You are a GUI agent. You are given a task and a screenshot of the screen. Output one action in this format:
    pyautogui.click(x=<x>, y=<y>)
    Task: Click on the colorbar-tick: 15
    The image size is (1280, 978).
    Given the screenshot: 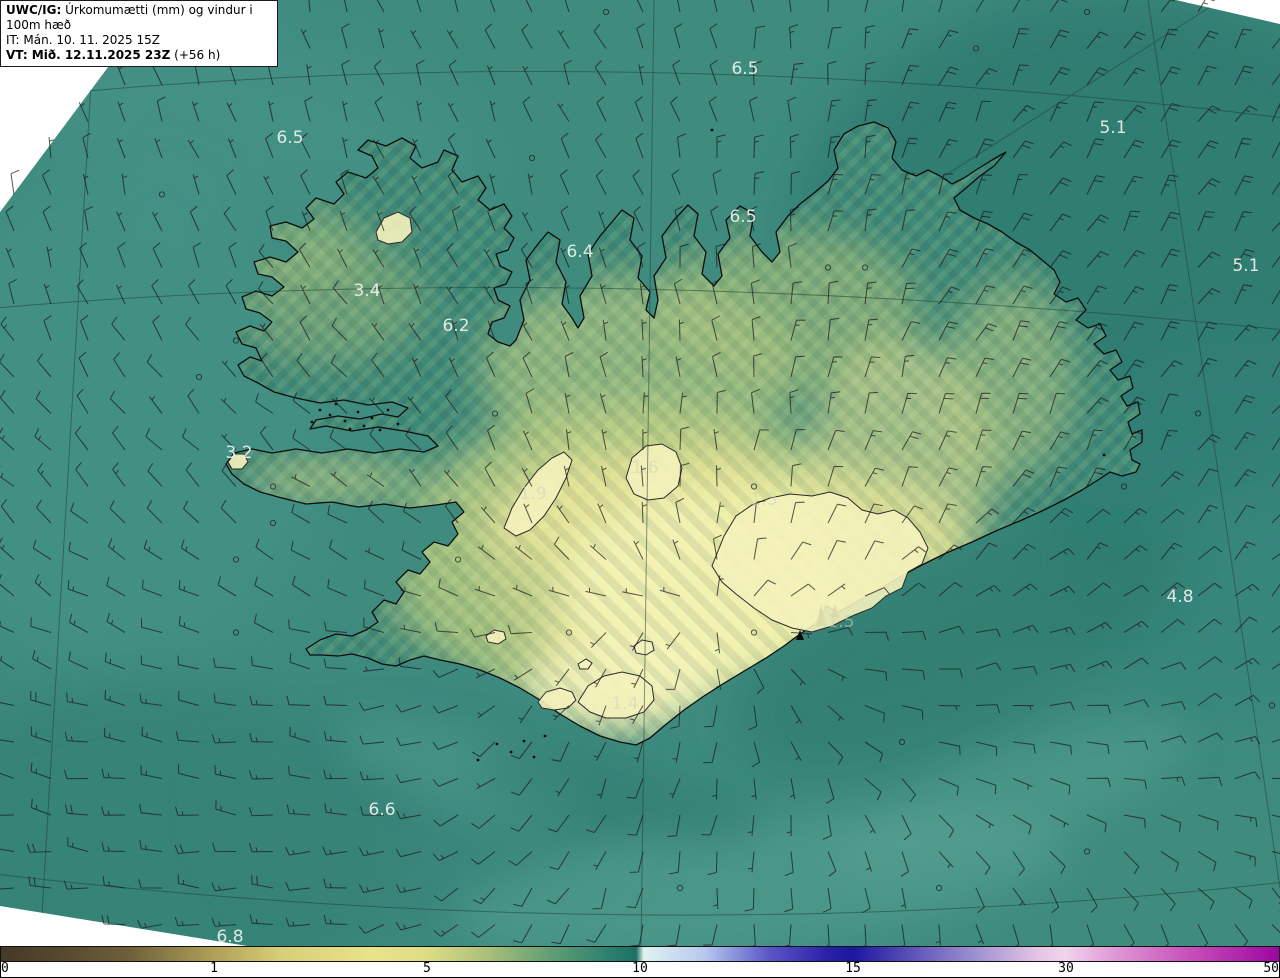 What is the action you would take?
    pyautogui.click(x=853, y=968)
    